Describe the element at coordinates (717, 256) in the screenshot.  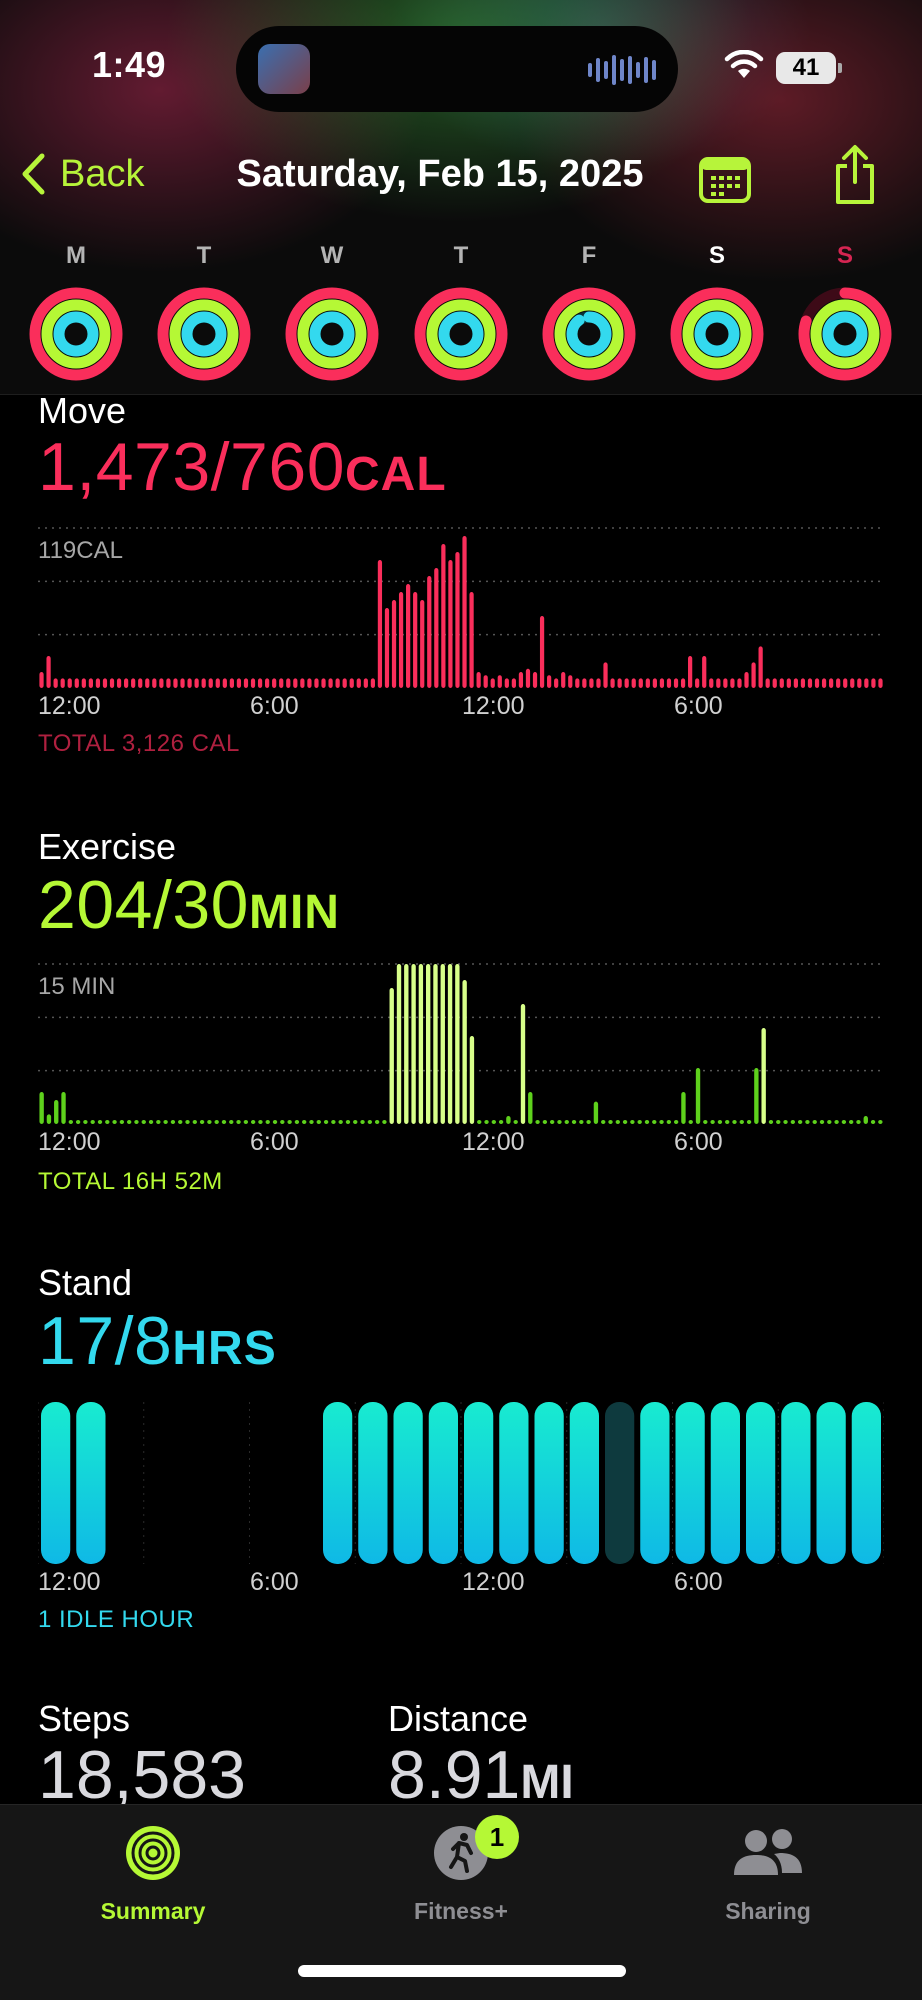
I see `day-label-selected: S` at that location.